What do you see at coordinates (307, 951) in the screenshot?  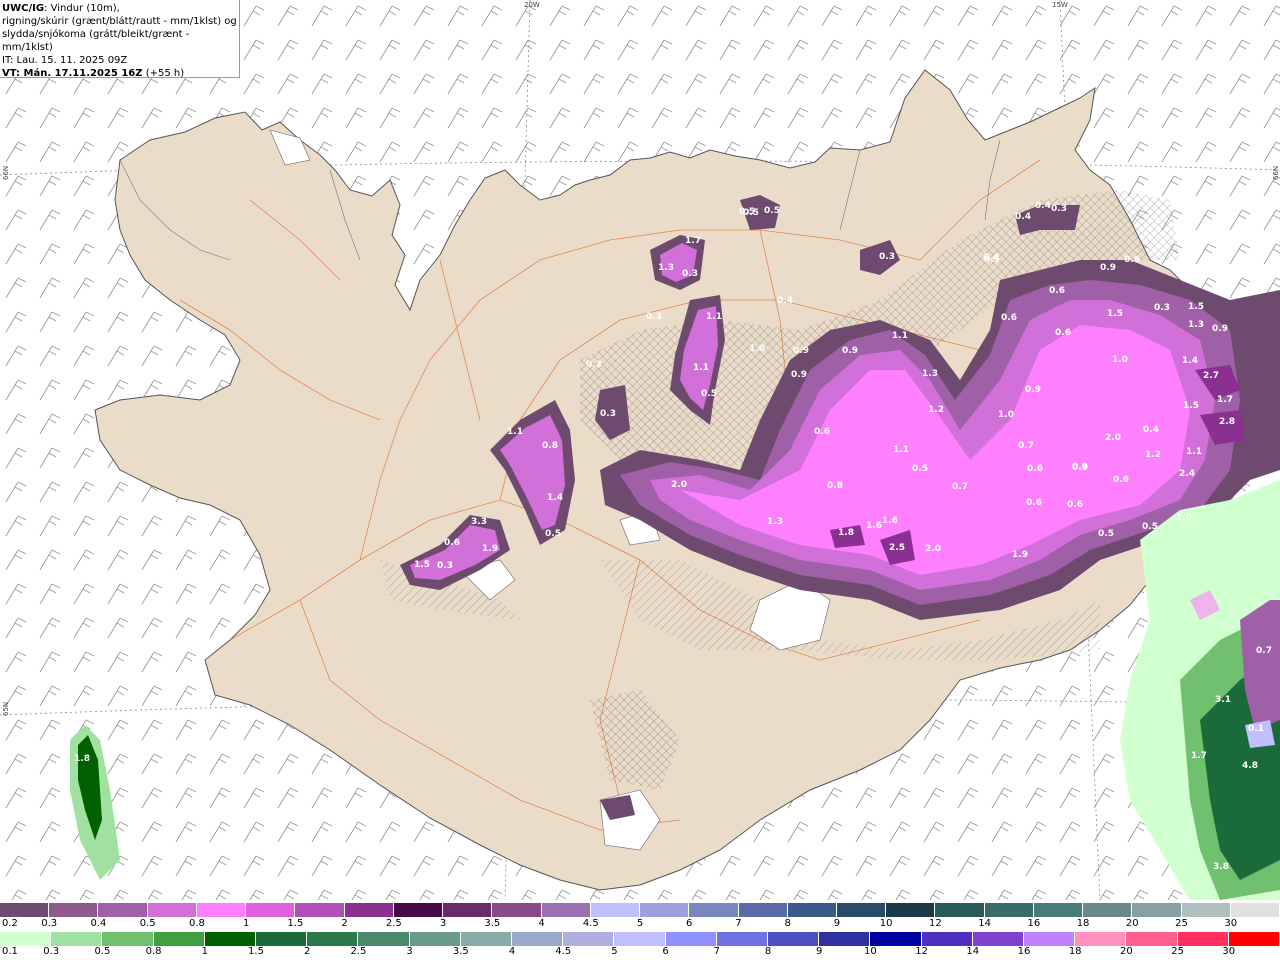 I see `rain-colorbar-label: 2` at bounding box center [307, 951].